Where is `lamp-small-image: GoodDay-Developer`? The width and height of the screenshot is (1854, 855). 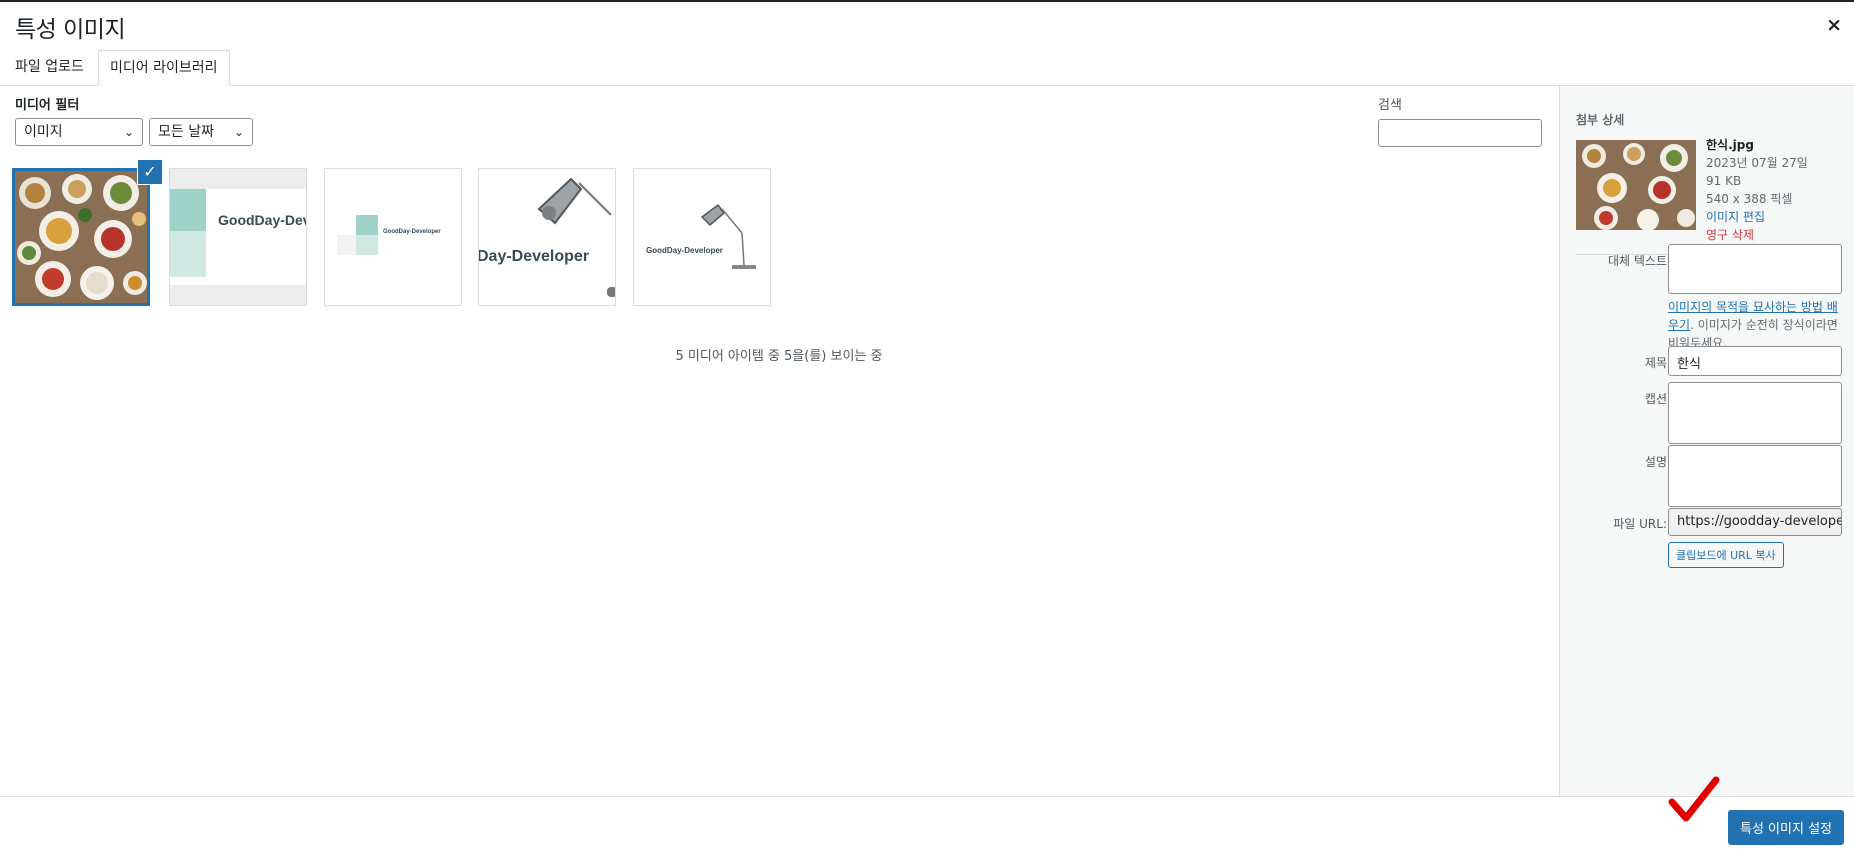 lamp-small-image: GoodDay-Developer is located at coordinates (702, 237).